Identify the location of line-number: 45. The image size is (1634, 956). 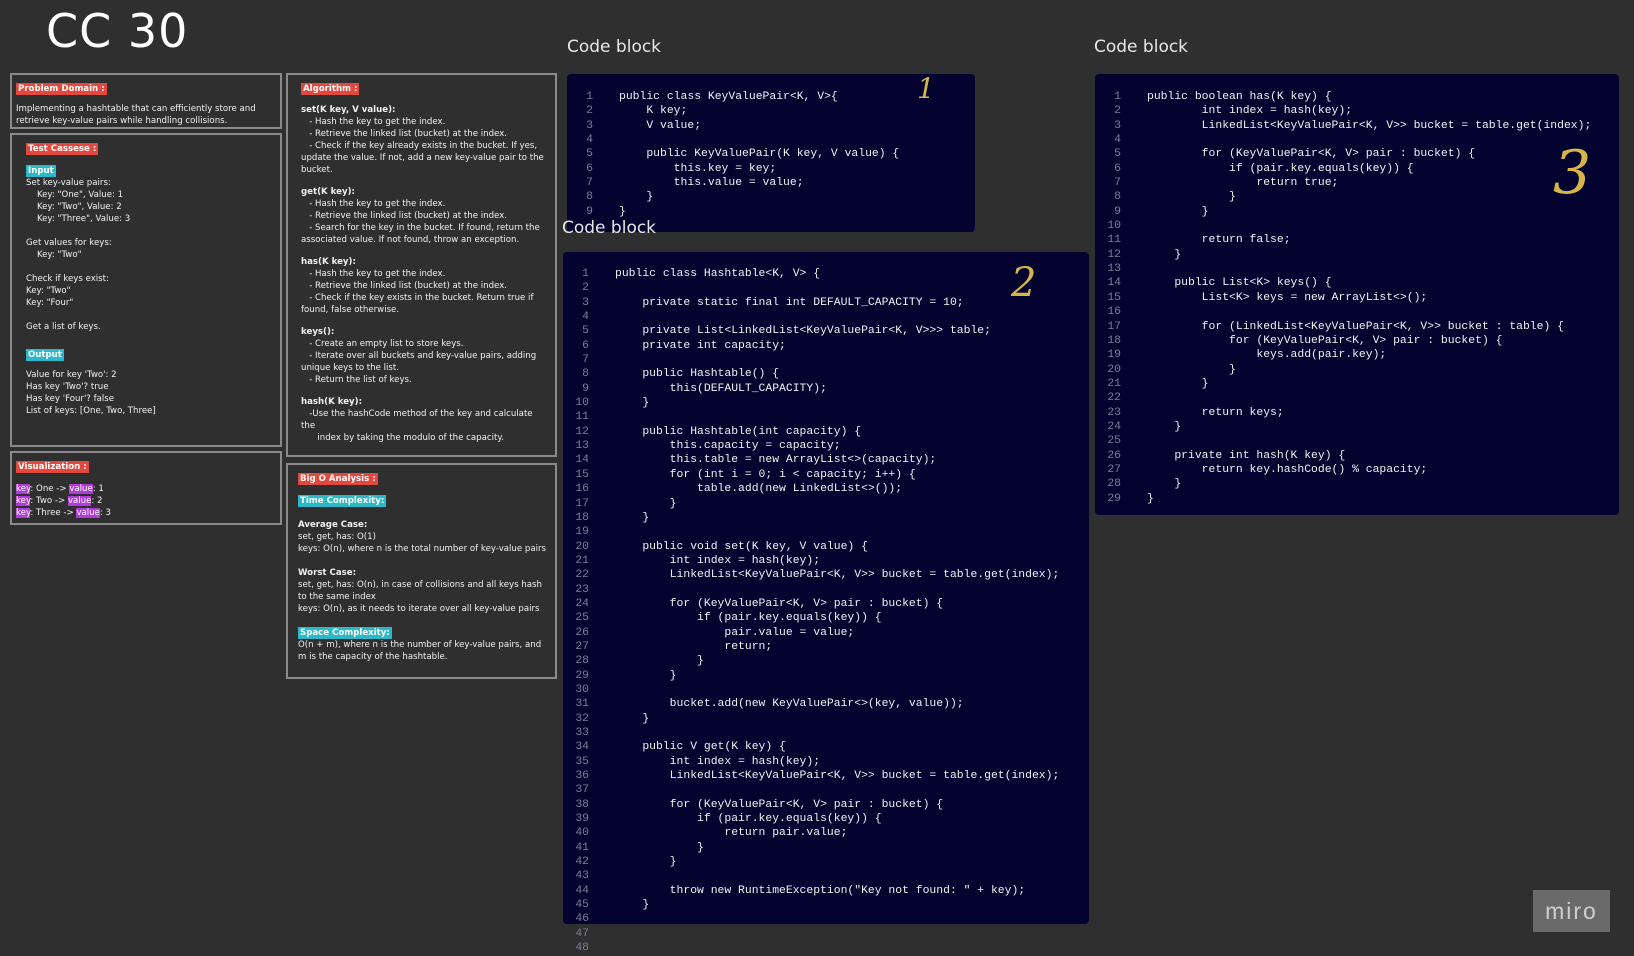
(582, 905).